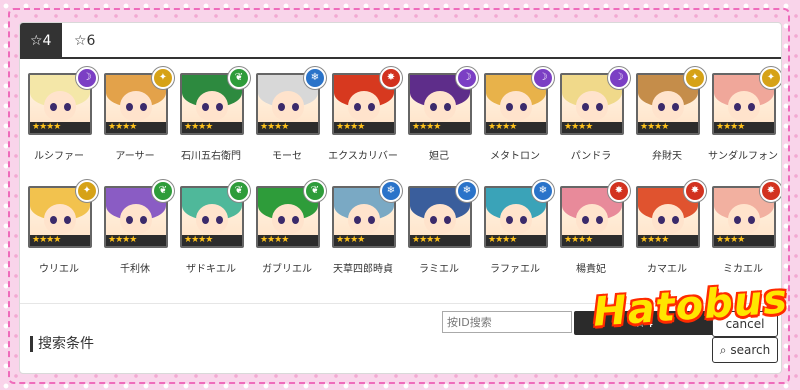 Image resolution: width=800 pixels, height=390 pixels. Describe the element at coordinates (507, 322) in the screenshot. I see `id-search-input` at that location.